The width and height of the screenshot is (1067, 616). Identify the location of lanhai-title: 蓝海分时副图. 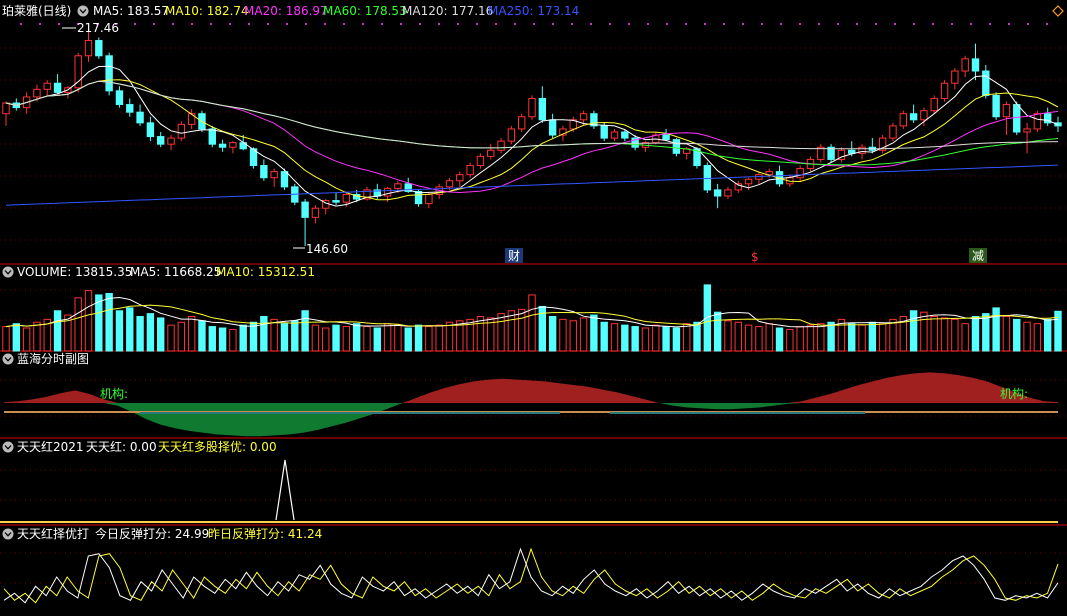
(53, 358).